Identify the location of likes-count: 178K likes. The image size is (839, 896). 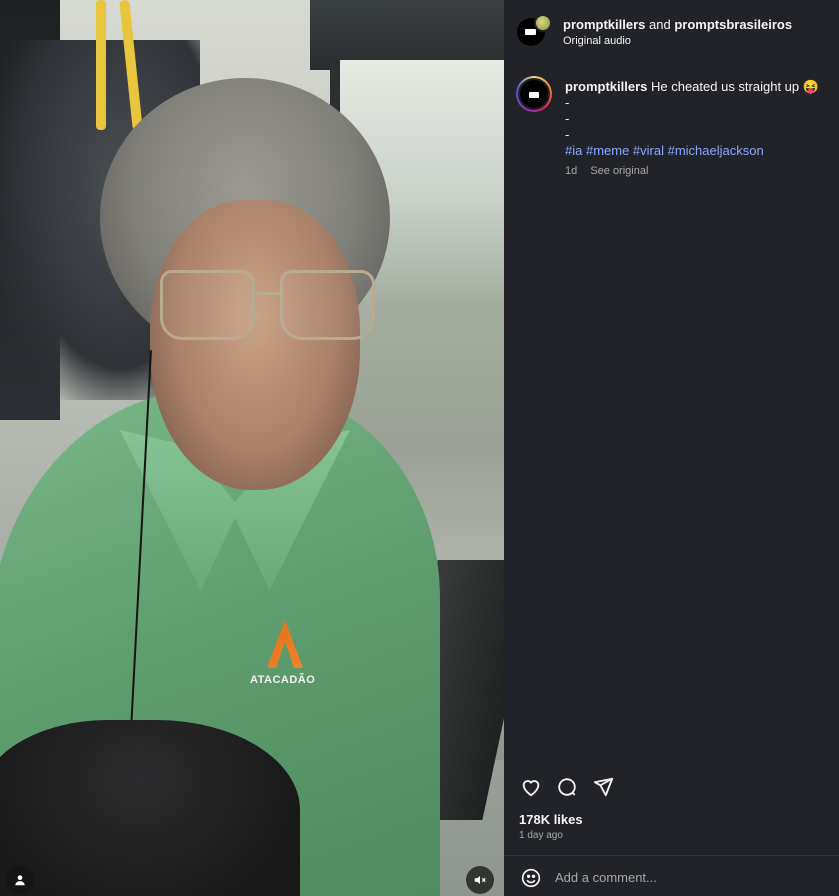
(551, 819).